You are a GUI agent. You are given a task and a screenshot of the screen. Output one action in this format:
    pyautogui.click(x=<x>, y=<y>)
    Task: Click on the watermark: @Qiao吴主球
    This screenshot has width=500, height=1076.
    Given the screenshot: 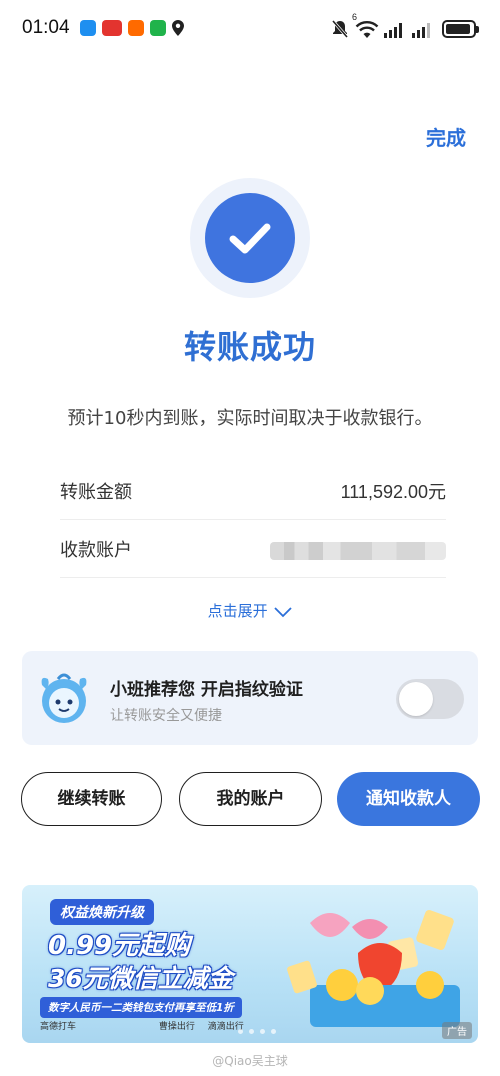 What is the action you would take?
    pyautogui.click(x=250, y=1061)
    